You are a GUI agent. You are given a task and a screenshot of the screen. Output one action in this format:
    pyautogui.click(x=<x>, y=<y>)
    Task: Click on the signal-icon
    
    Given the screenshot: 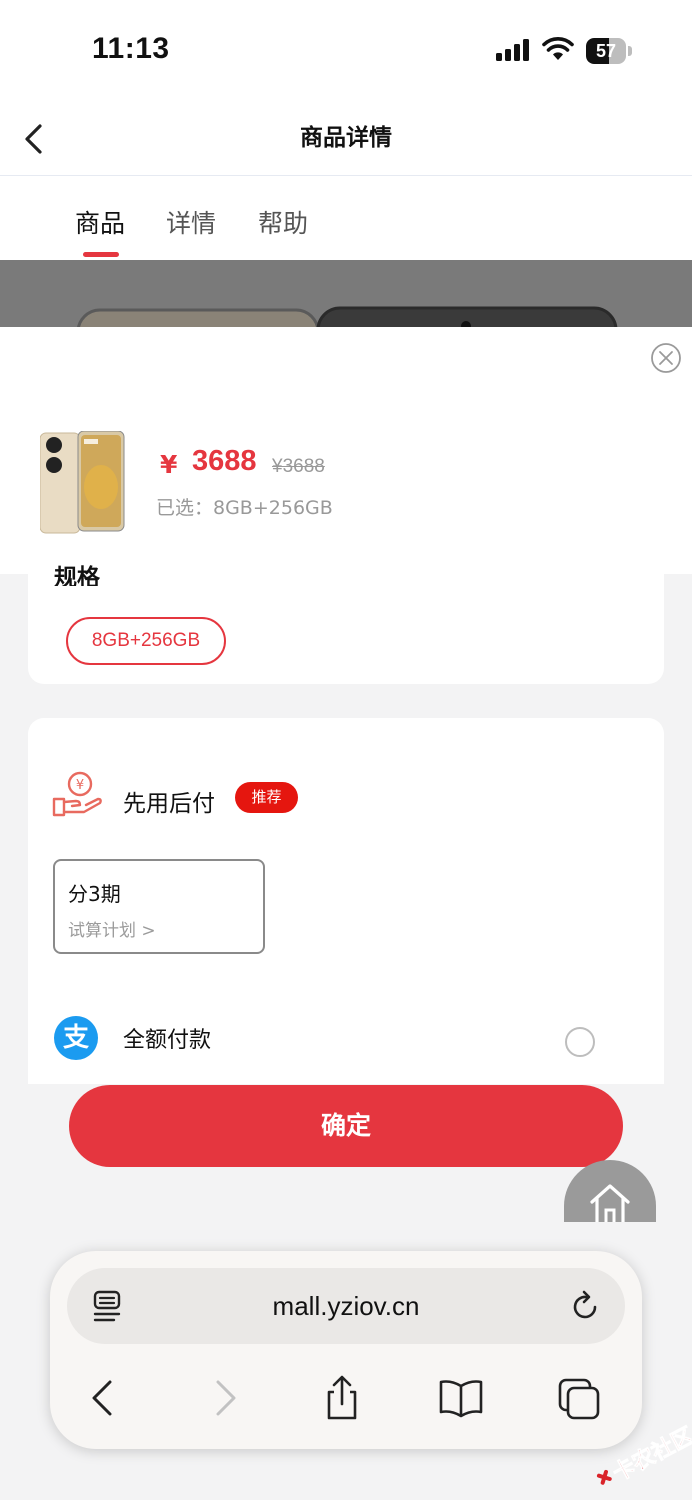 What is the action you would take?
    pyautogui.click(x=512, y=50)
    